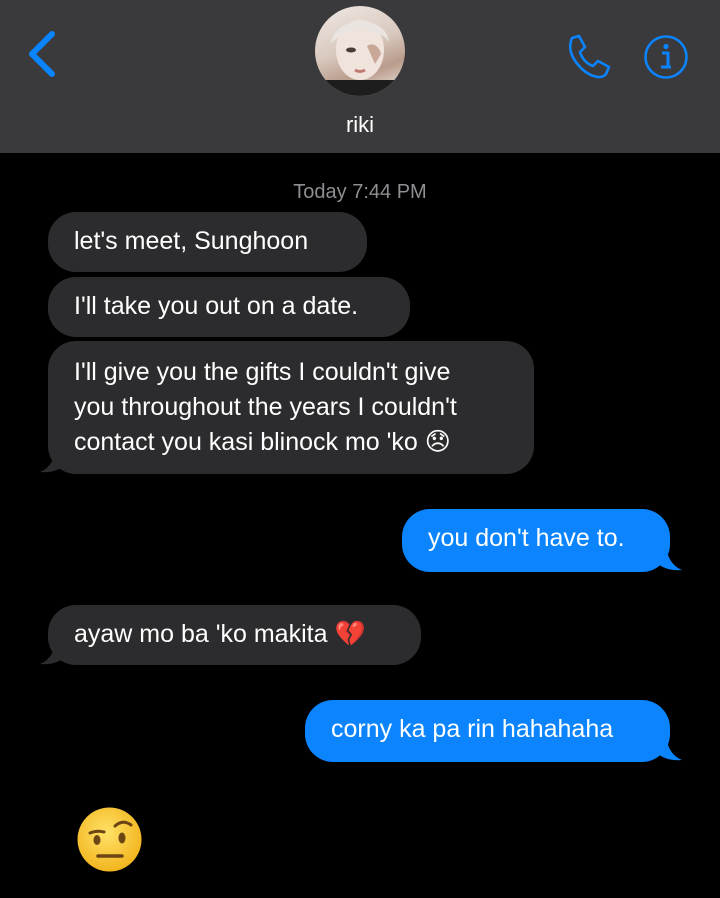 Image resolution: width=720 pixels, height=898 pixels. I want to click on message-timestamp: Today 7:44 PM, so click(360, 192).